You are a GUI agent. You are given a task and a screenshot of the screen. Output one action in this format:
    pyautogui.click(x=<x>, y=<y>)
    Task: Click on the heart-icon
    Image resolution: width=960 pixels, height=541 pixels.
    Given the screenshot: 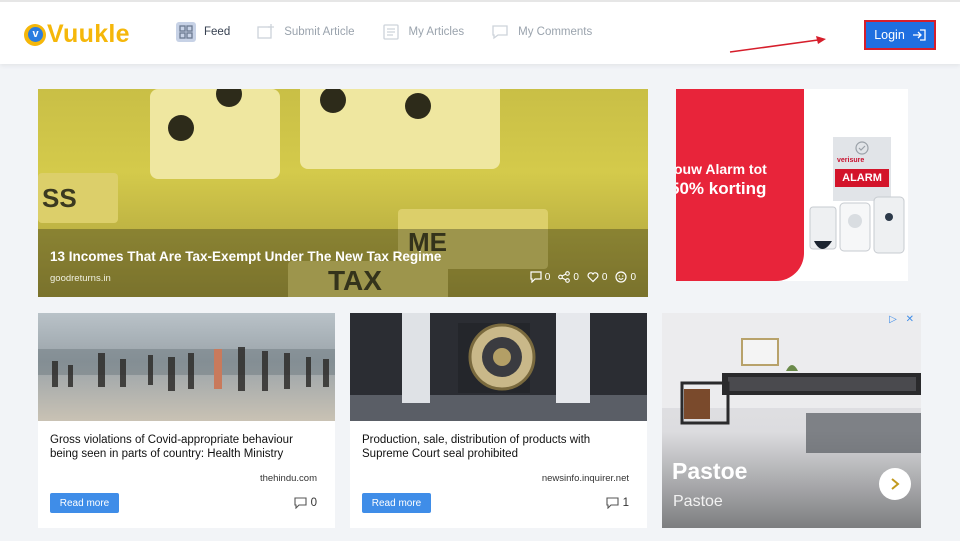 What is the action you would take?
    pyautogui.click(x=593, y=277)
    